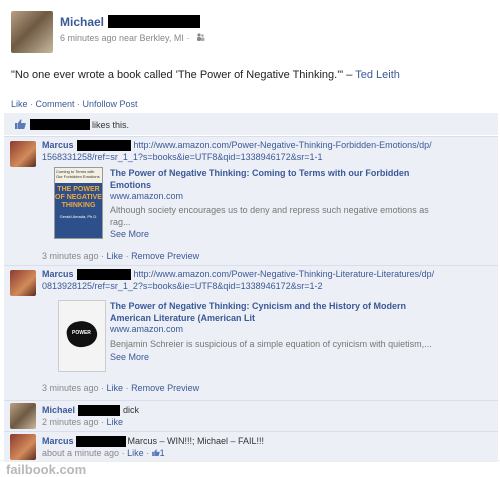 This screenshot has height=477, width=500. I want to click on post-timestamp-location: 6 minutes ago near Berkley, MI ·, so click(124, 38).